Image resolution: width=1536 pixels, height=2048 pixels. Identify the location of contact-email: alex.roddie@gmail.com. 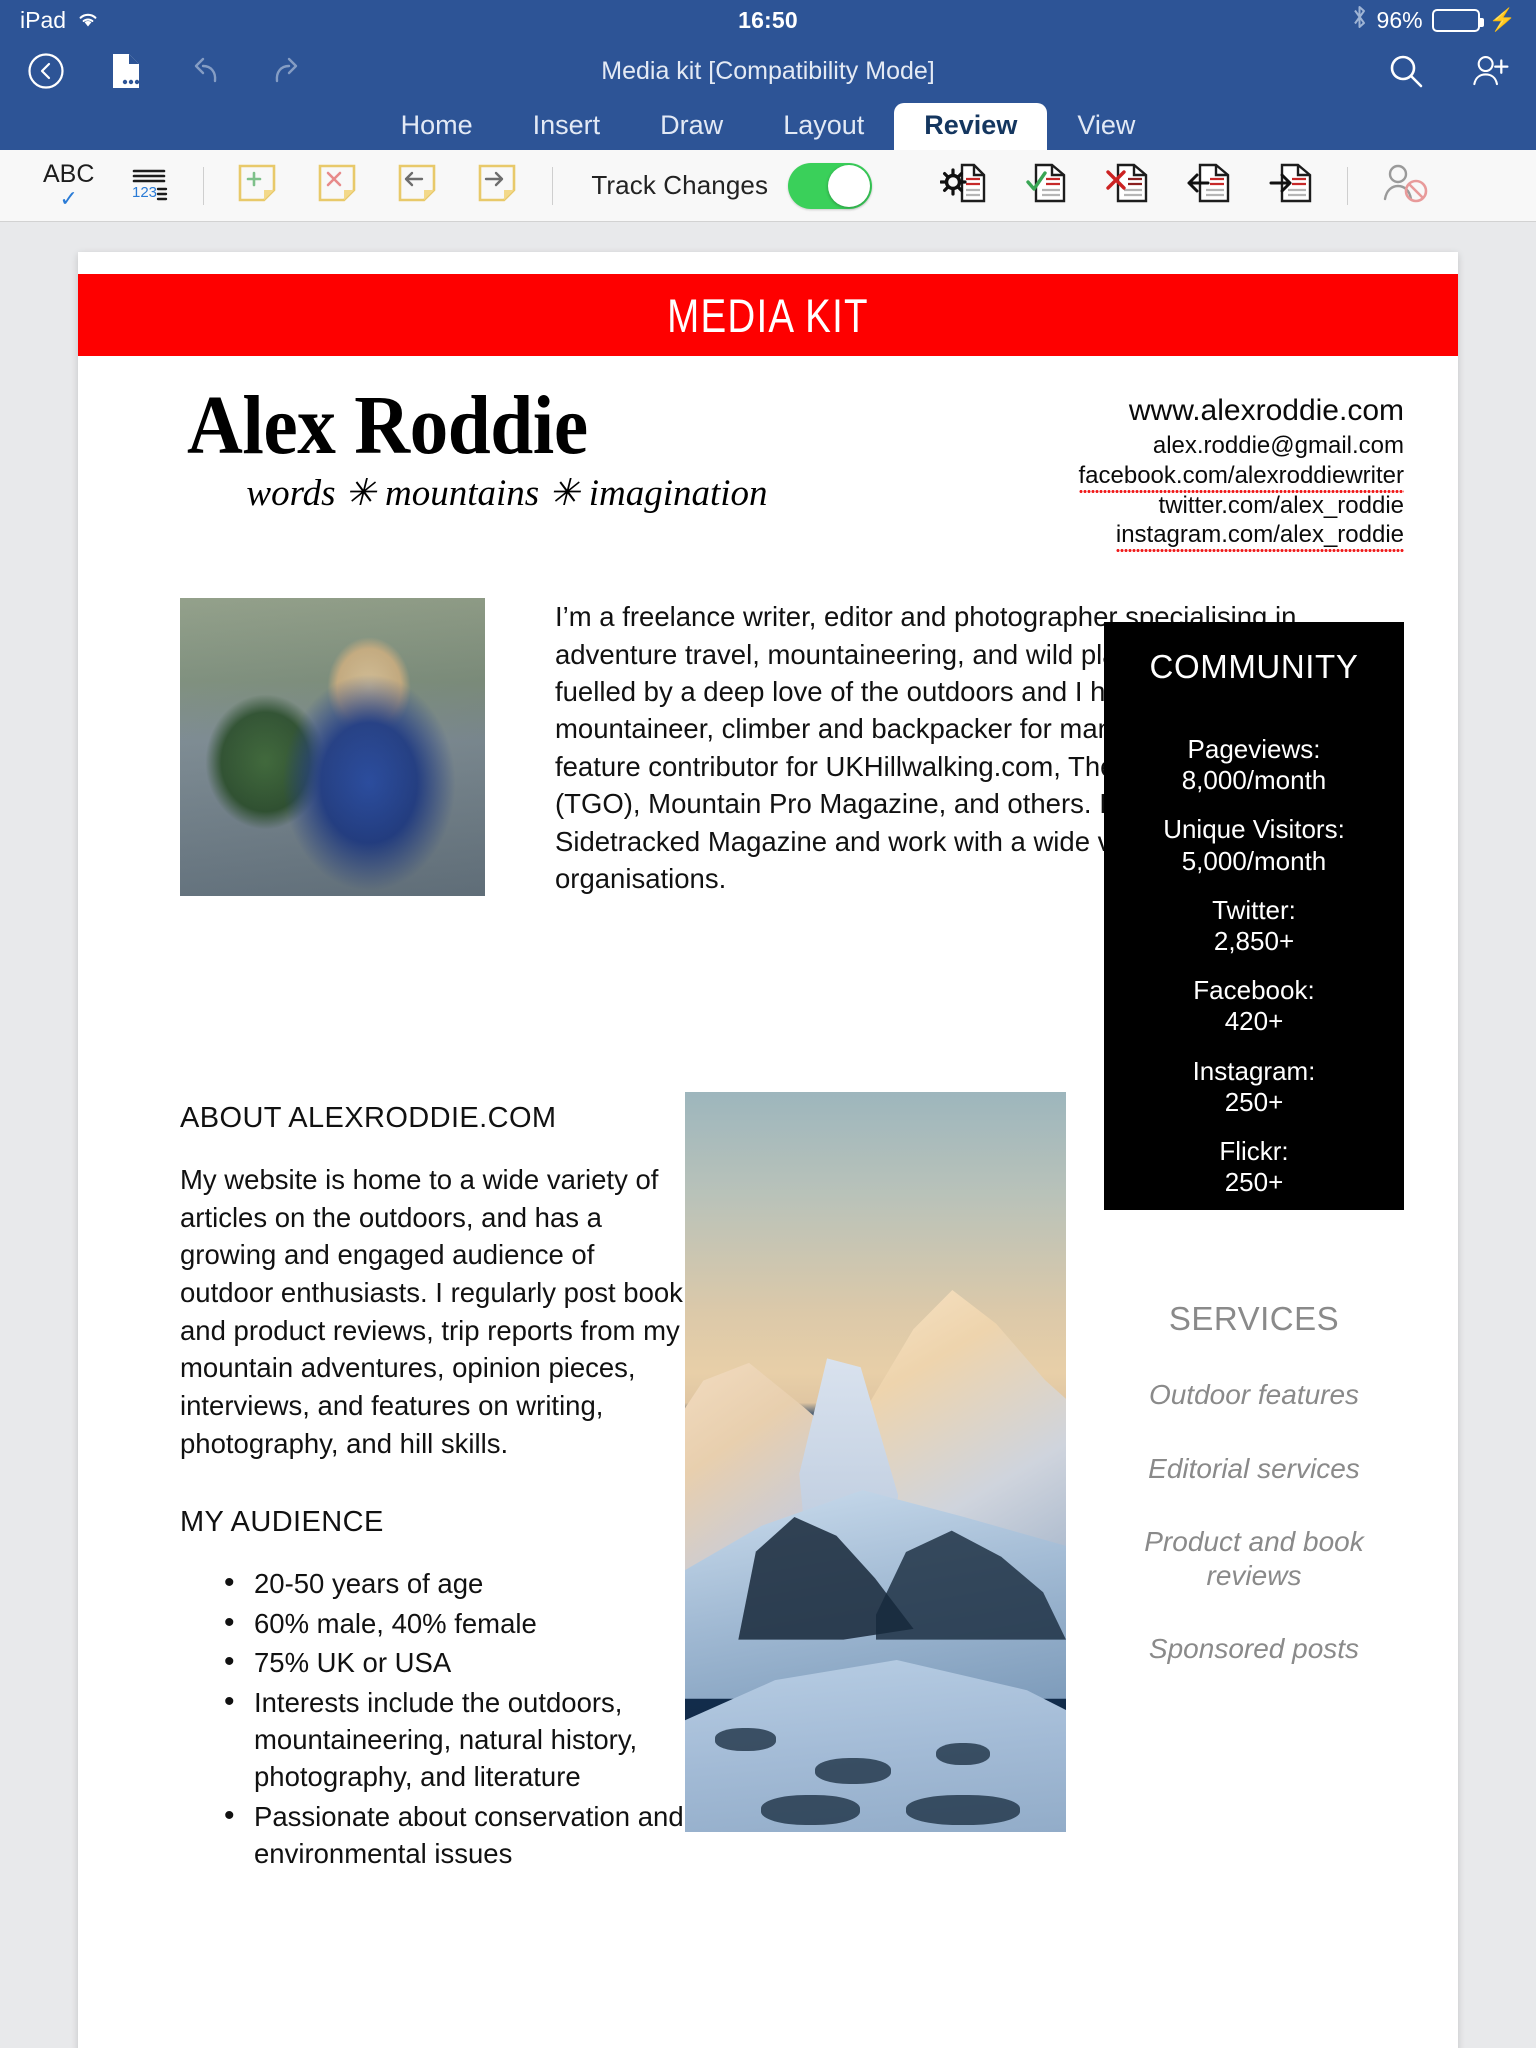
(1278, 446).